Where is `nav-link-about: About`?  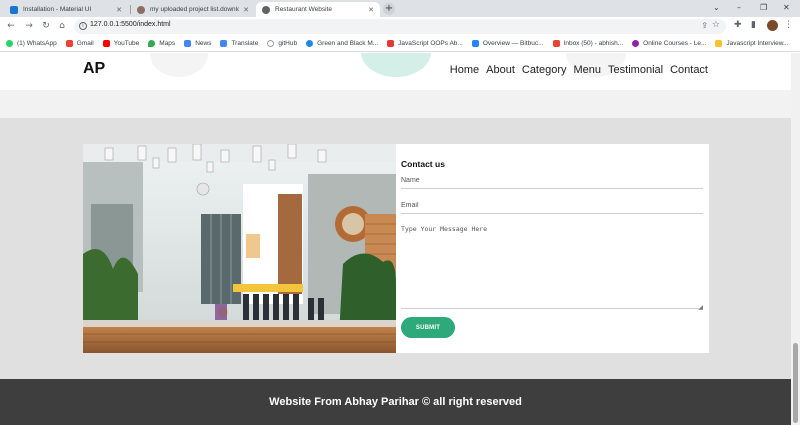 nav-link-about: About is located at coordinates (500, 70).